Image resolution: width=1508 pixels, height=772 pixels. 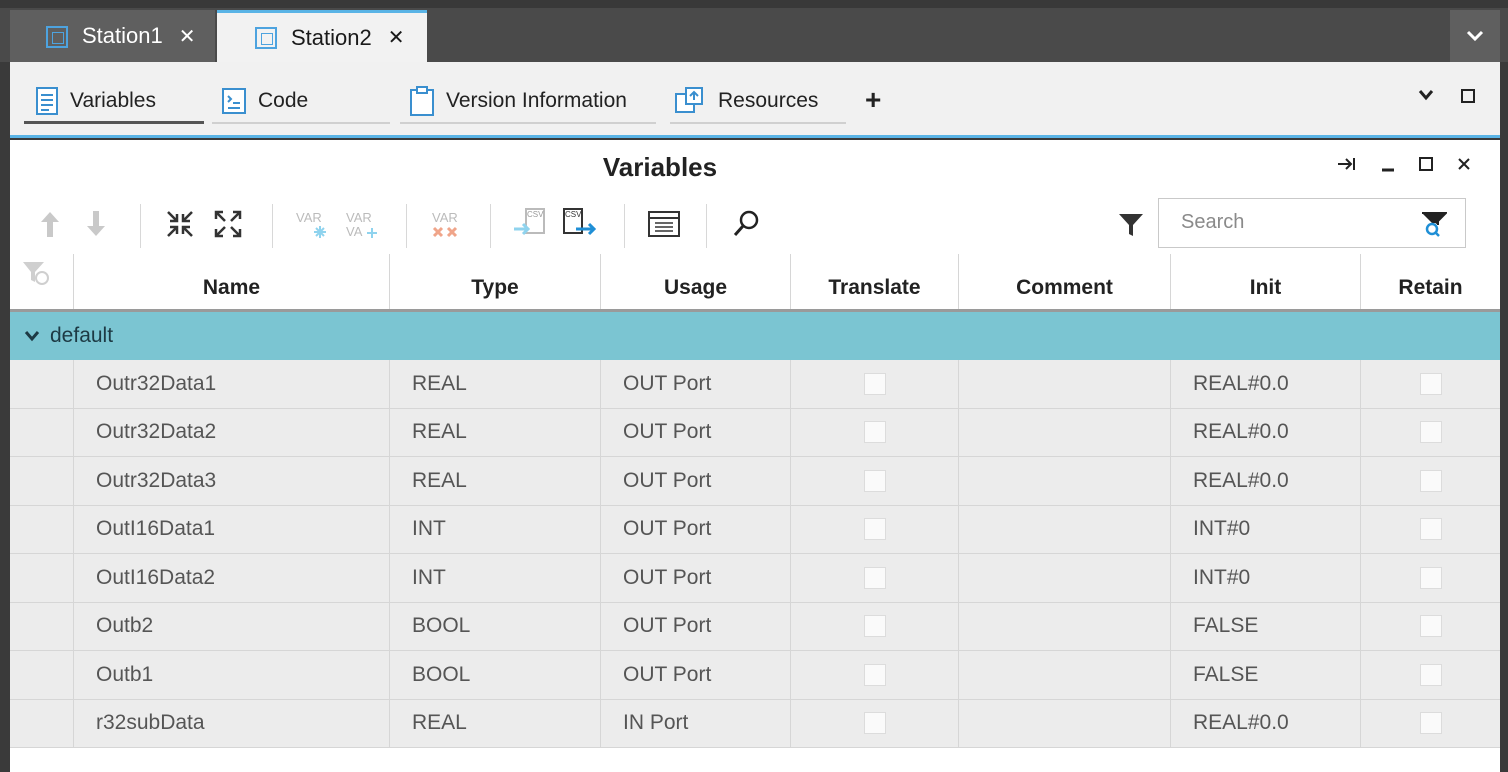 I want to click on close-icon: ✕, so click(x=396, y=37).